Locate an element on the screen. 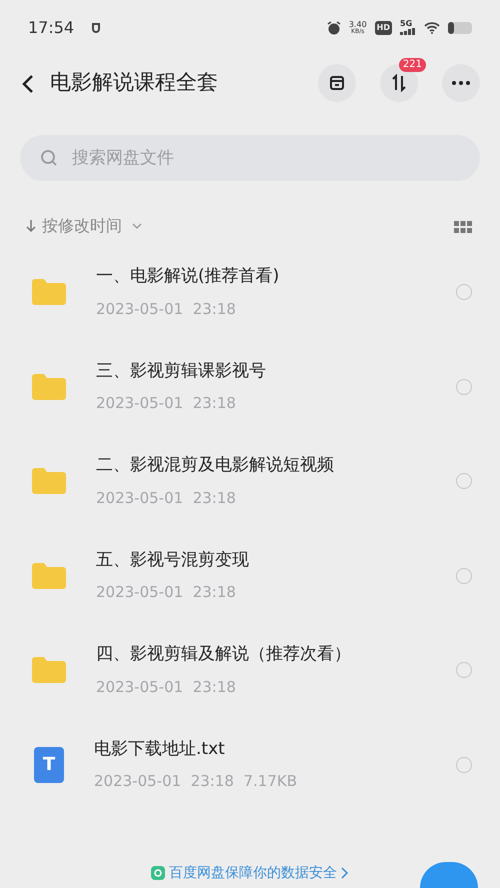 The height and width of the screenshot is (888, 500). shield-icon is located at coordinates (158, 873).